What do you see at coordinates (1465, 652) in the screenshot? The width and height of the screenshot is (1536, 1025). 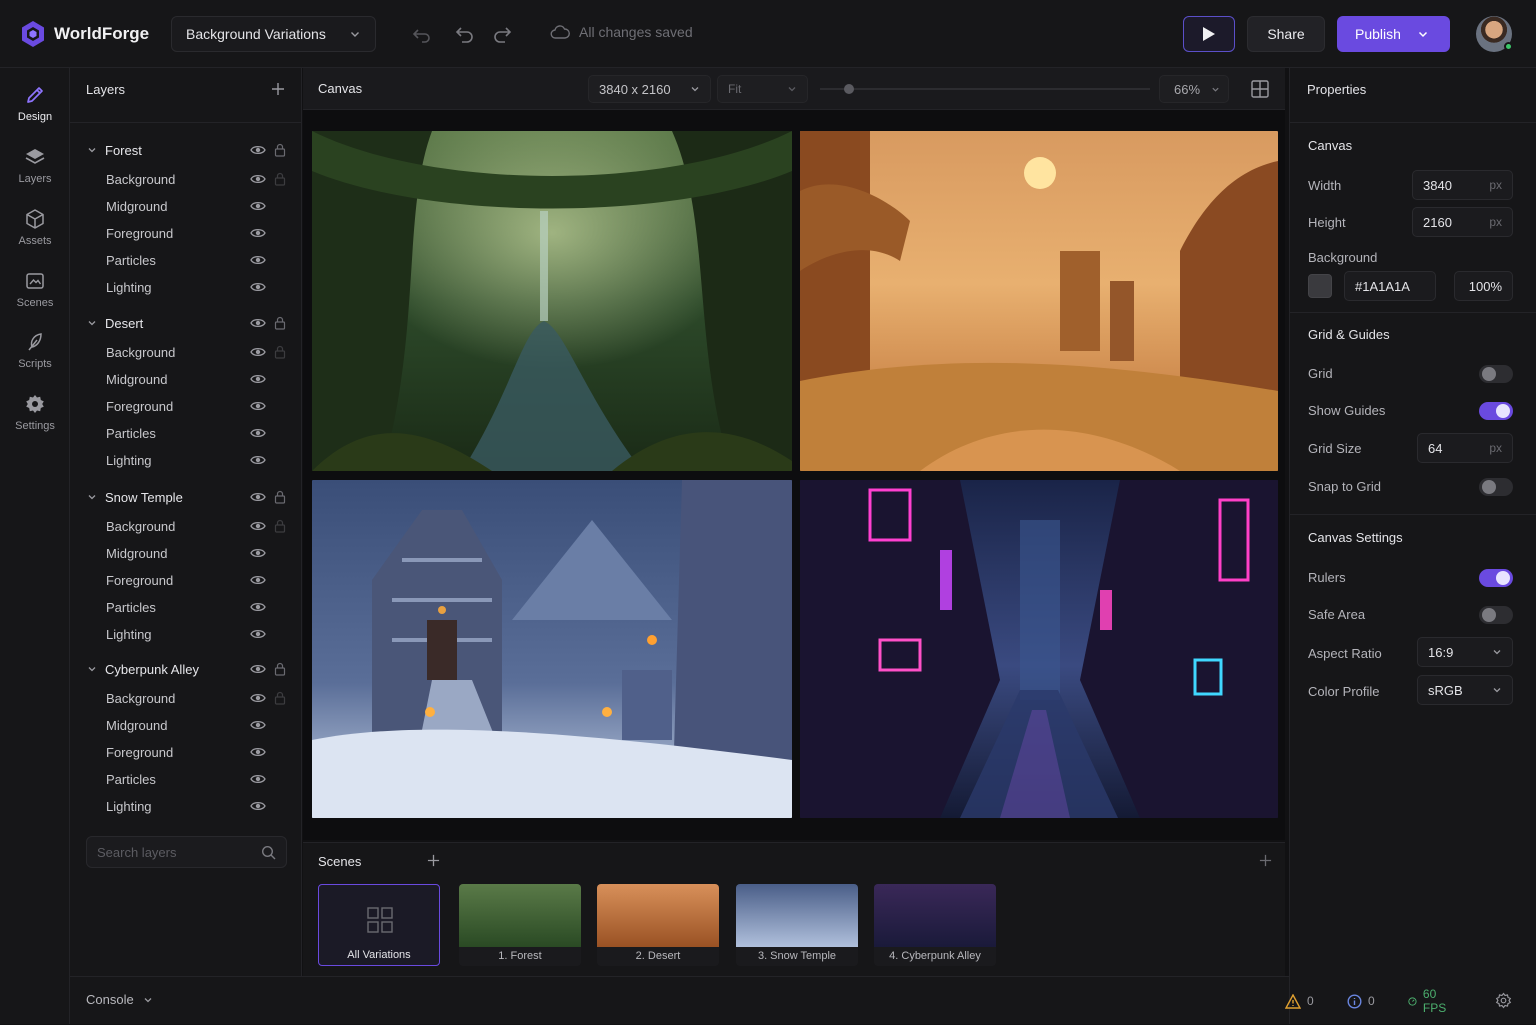 I see `aspect-ratio-select: 16:9` at bounding box center [1465, 652].